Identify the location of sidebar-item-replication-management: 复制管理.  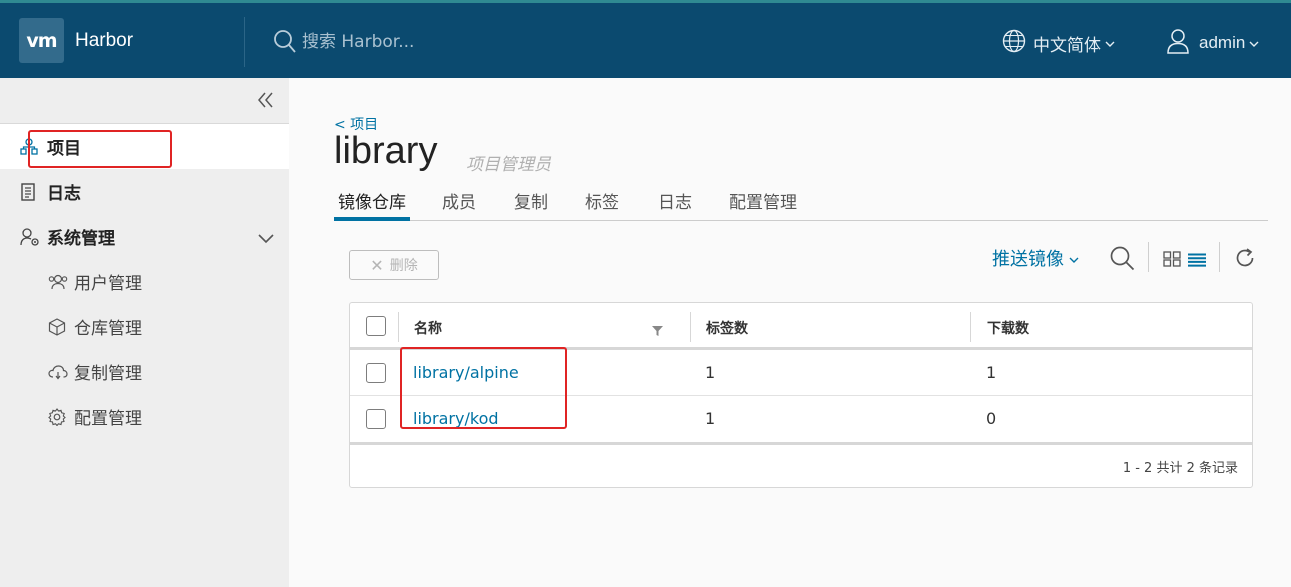
(144, 371).